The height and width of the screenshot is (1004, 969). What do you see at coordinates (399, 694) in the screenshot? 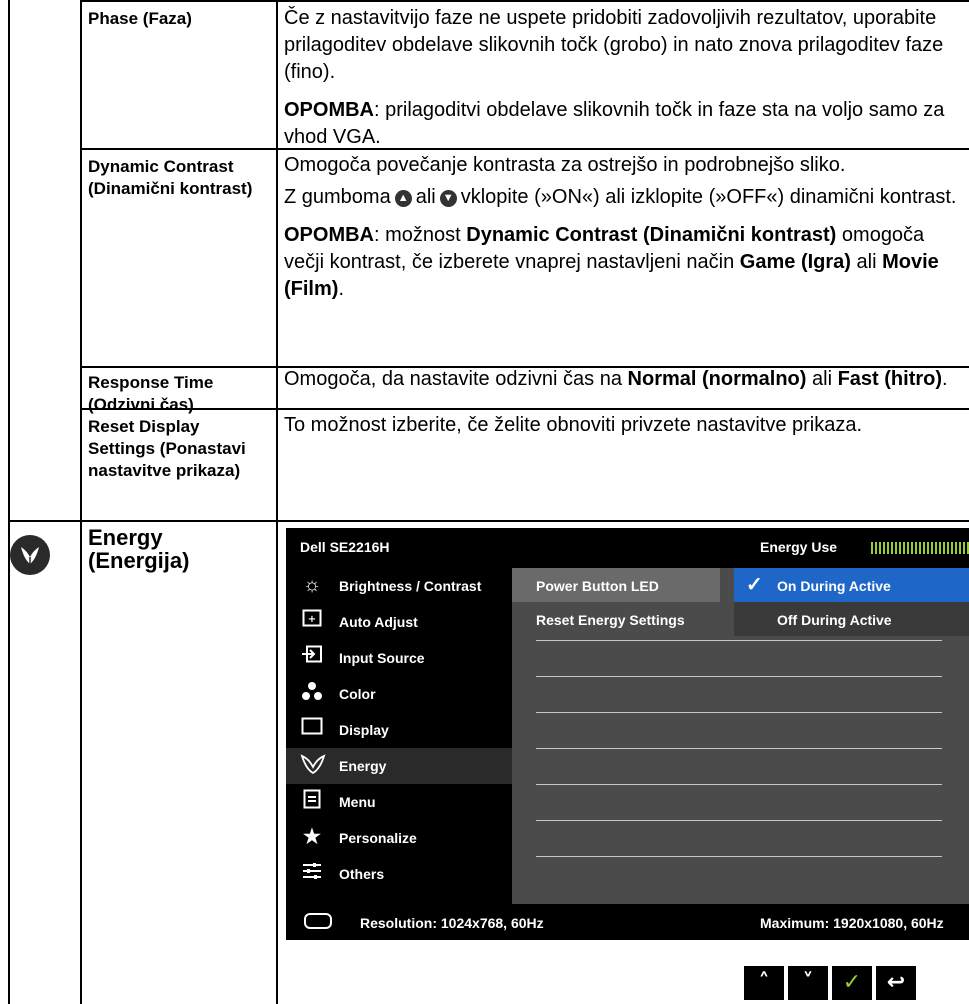
I see `menu-item-color: Color` at bounding box center [399, 694].